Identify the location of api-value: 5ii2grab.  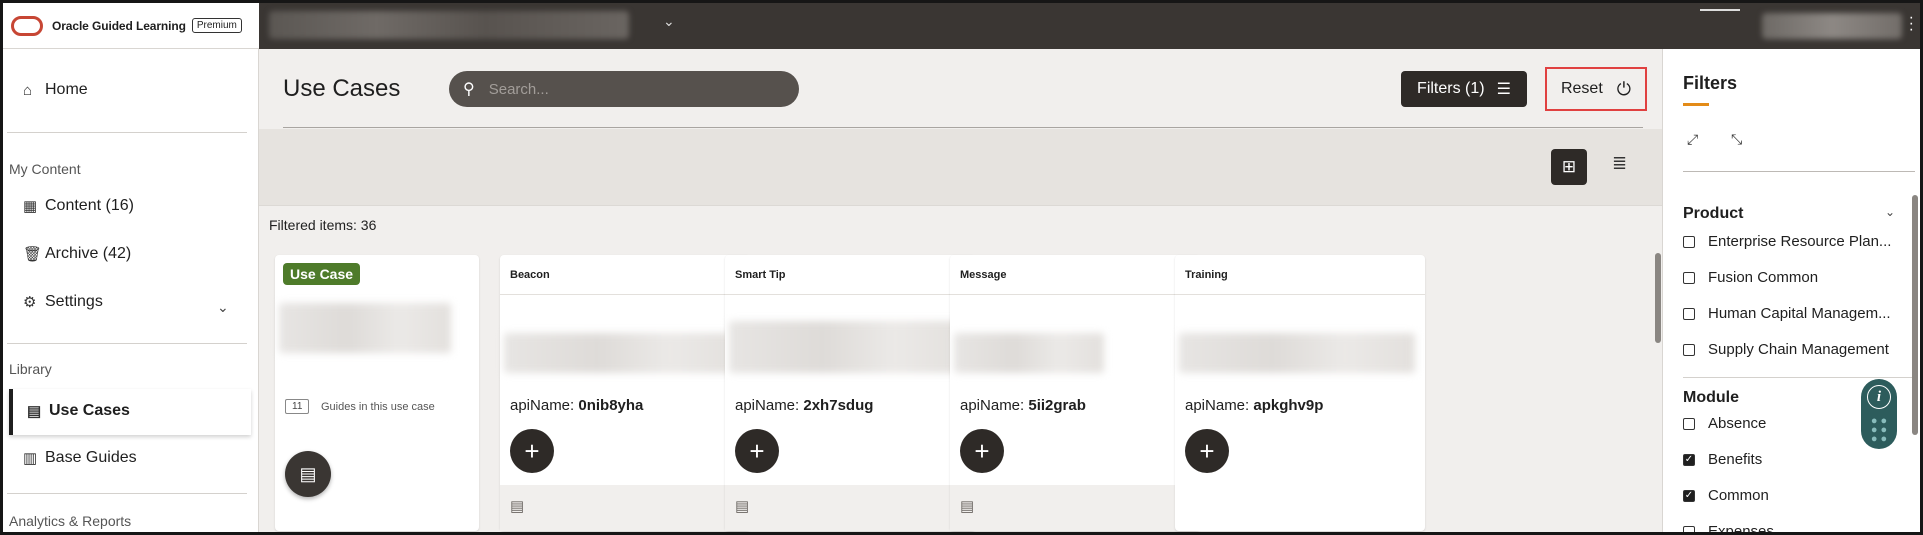
(1057, 405).